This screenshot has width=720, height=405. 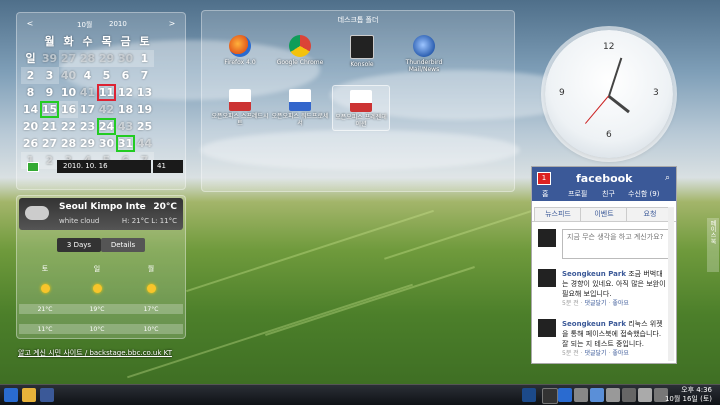 I want to click on window-list-icon, so click(x=47, y=395).